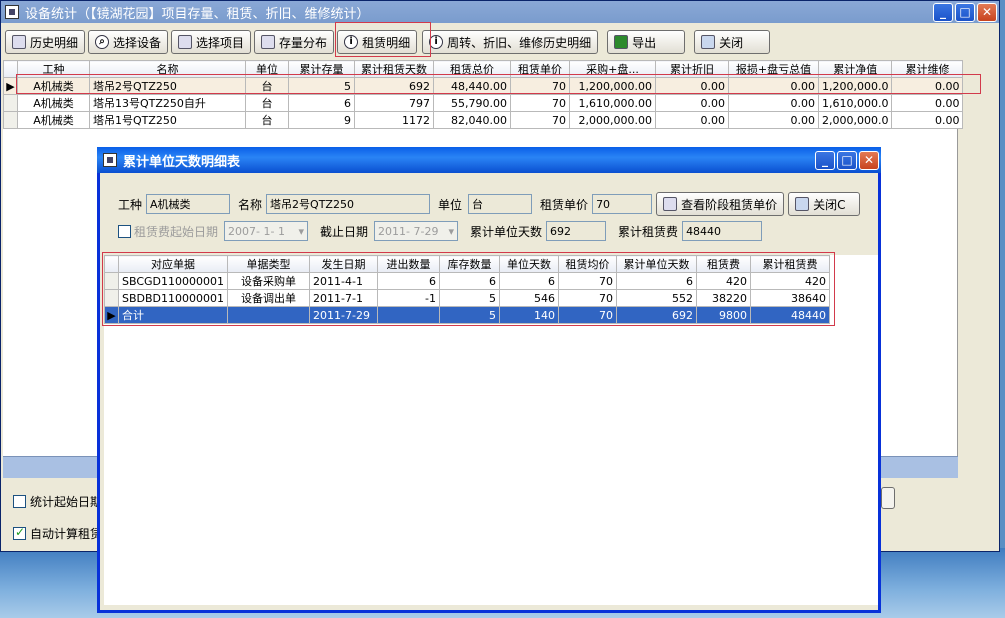 Image resolution: width=1005 pixels, height=618 pixels. Describe the element at coordinates (211, 42) in the screenshot. I see `select-project-button: 选择项目` at that location.